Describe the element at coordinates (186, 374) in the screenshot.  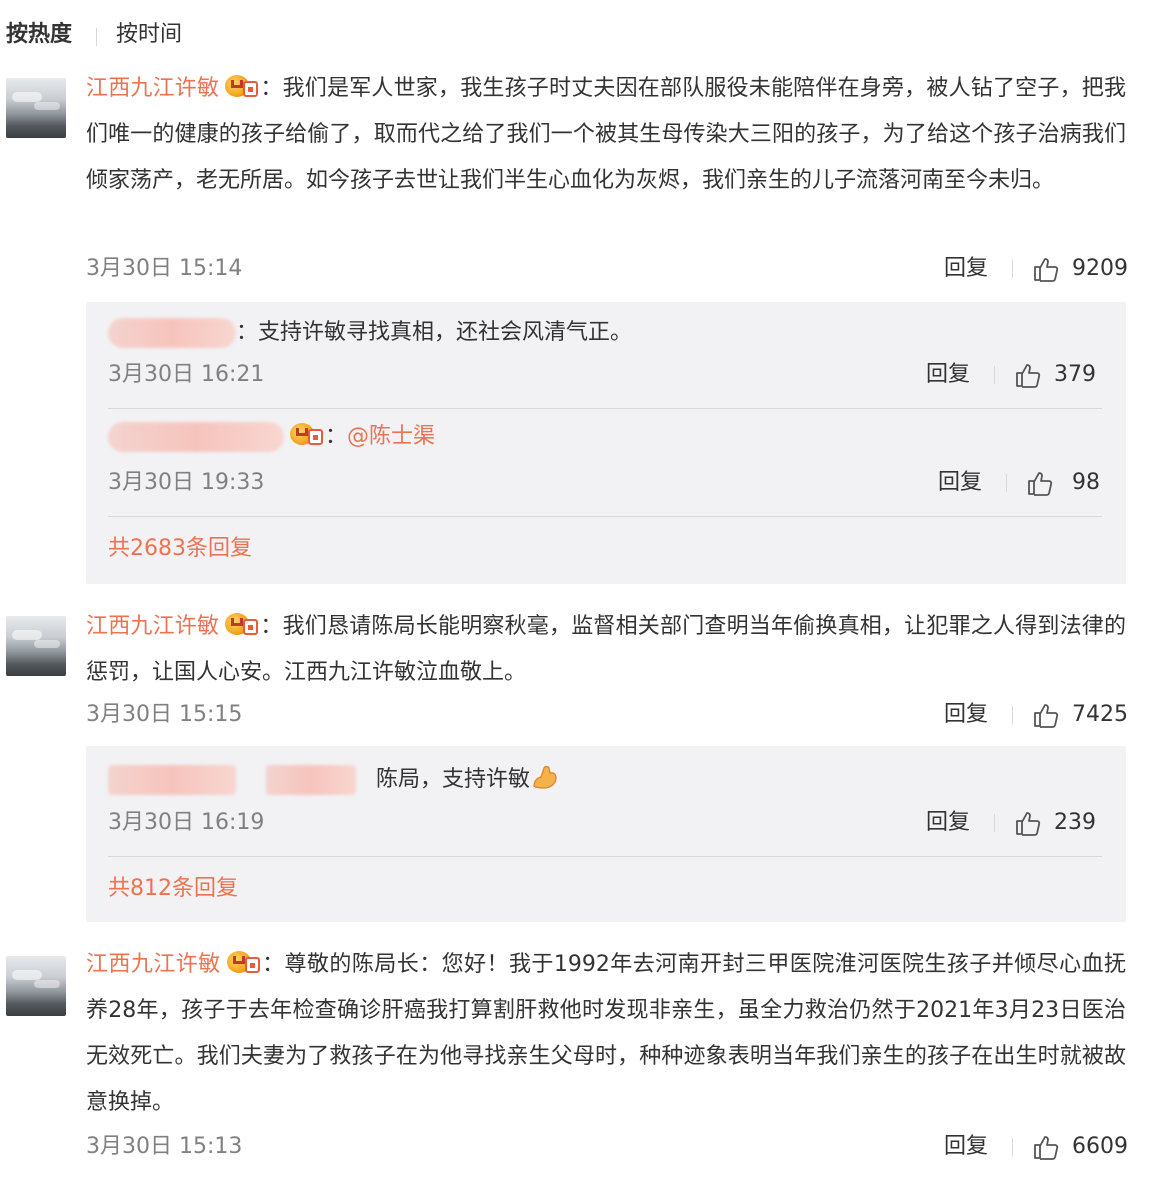
I see `reply-time: 3月30日 16:21` at that location.